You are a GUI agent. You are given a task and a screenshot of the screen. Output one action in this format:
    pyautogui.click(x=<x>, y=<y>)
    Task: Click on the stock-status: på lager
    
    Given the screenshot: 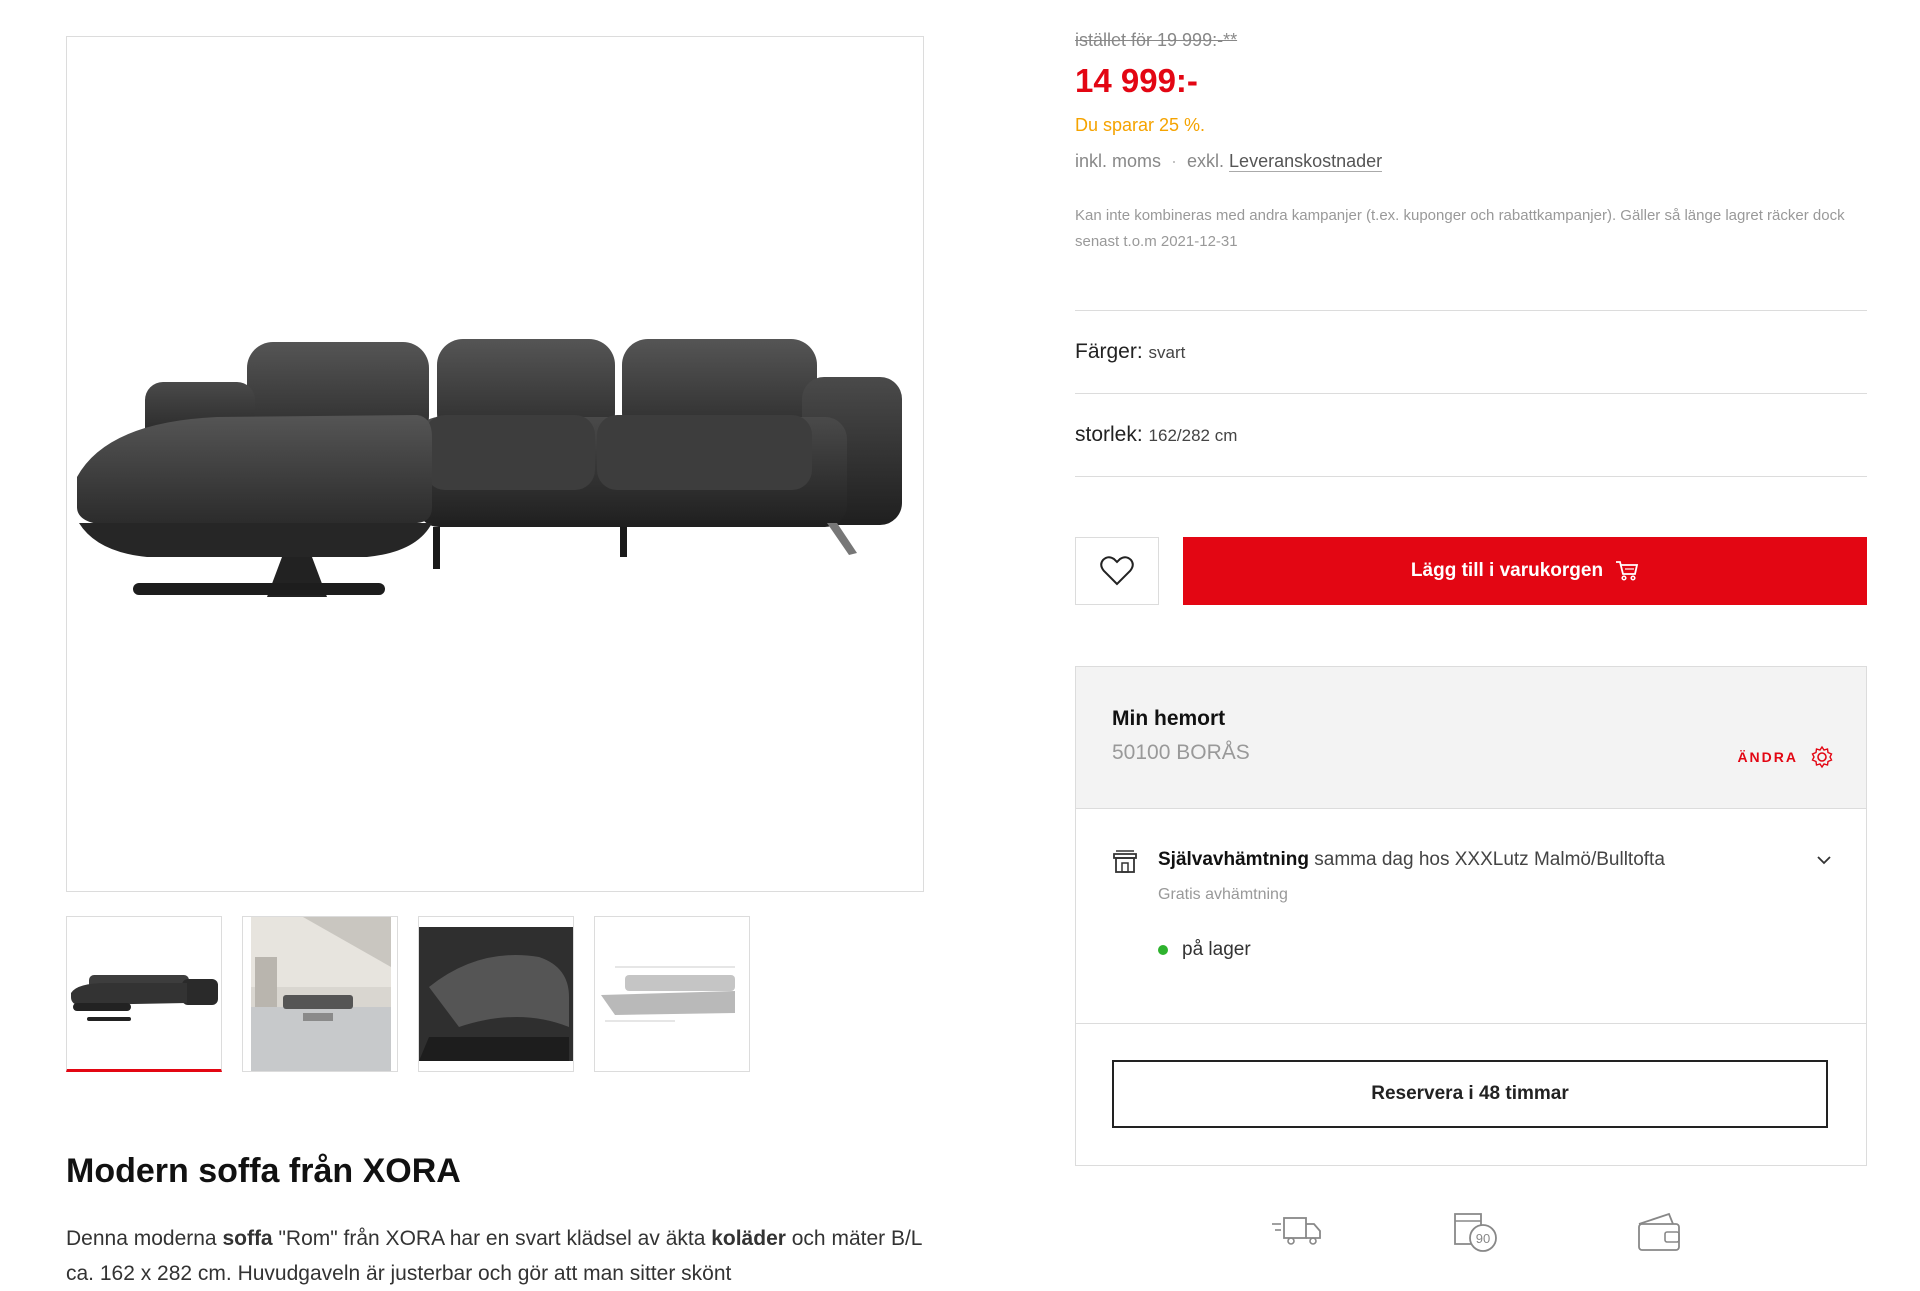 What is the action you would take?
    pyautogui.click(x=1204, y=950)
    